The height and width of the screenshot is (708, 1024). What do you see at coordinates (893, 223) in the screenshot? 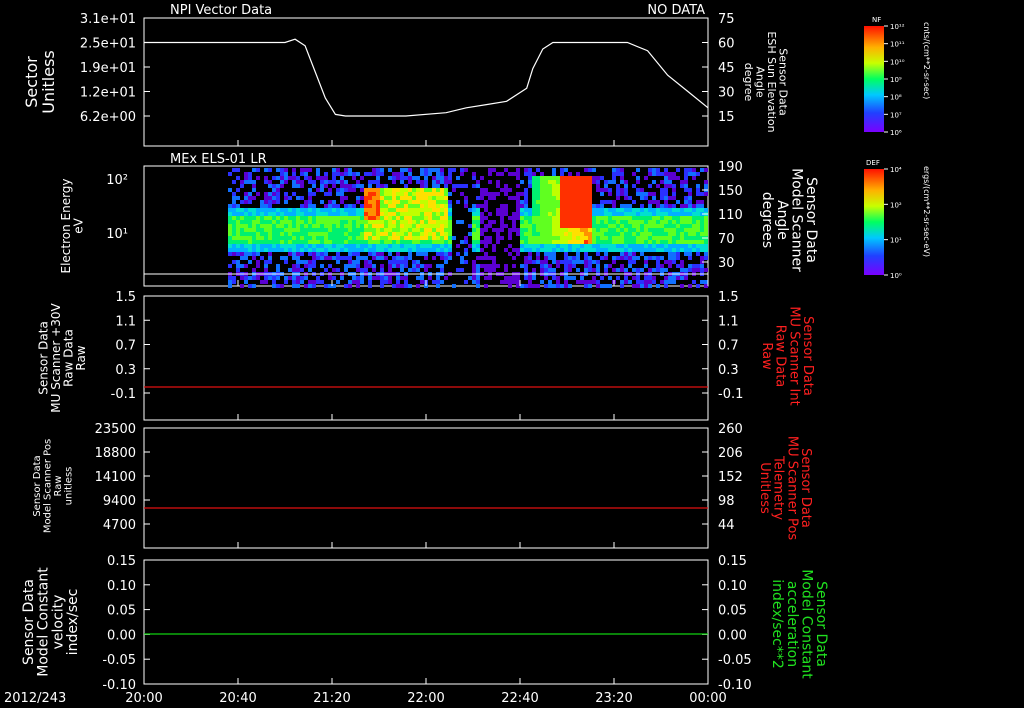
I see `colorbar2-ticks: 10⁴10²10¹10⁰` at bounding box center [893, 223].